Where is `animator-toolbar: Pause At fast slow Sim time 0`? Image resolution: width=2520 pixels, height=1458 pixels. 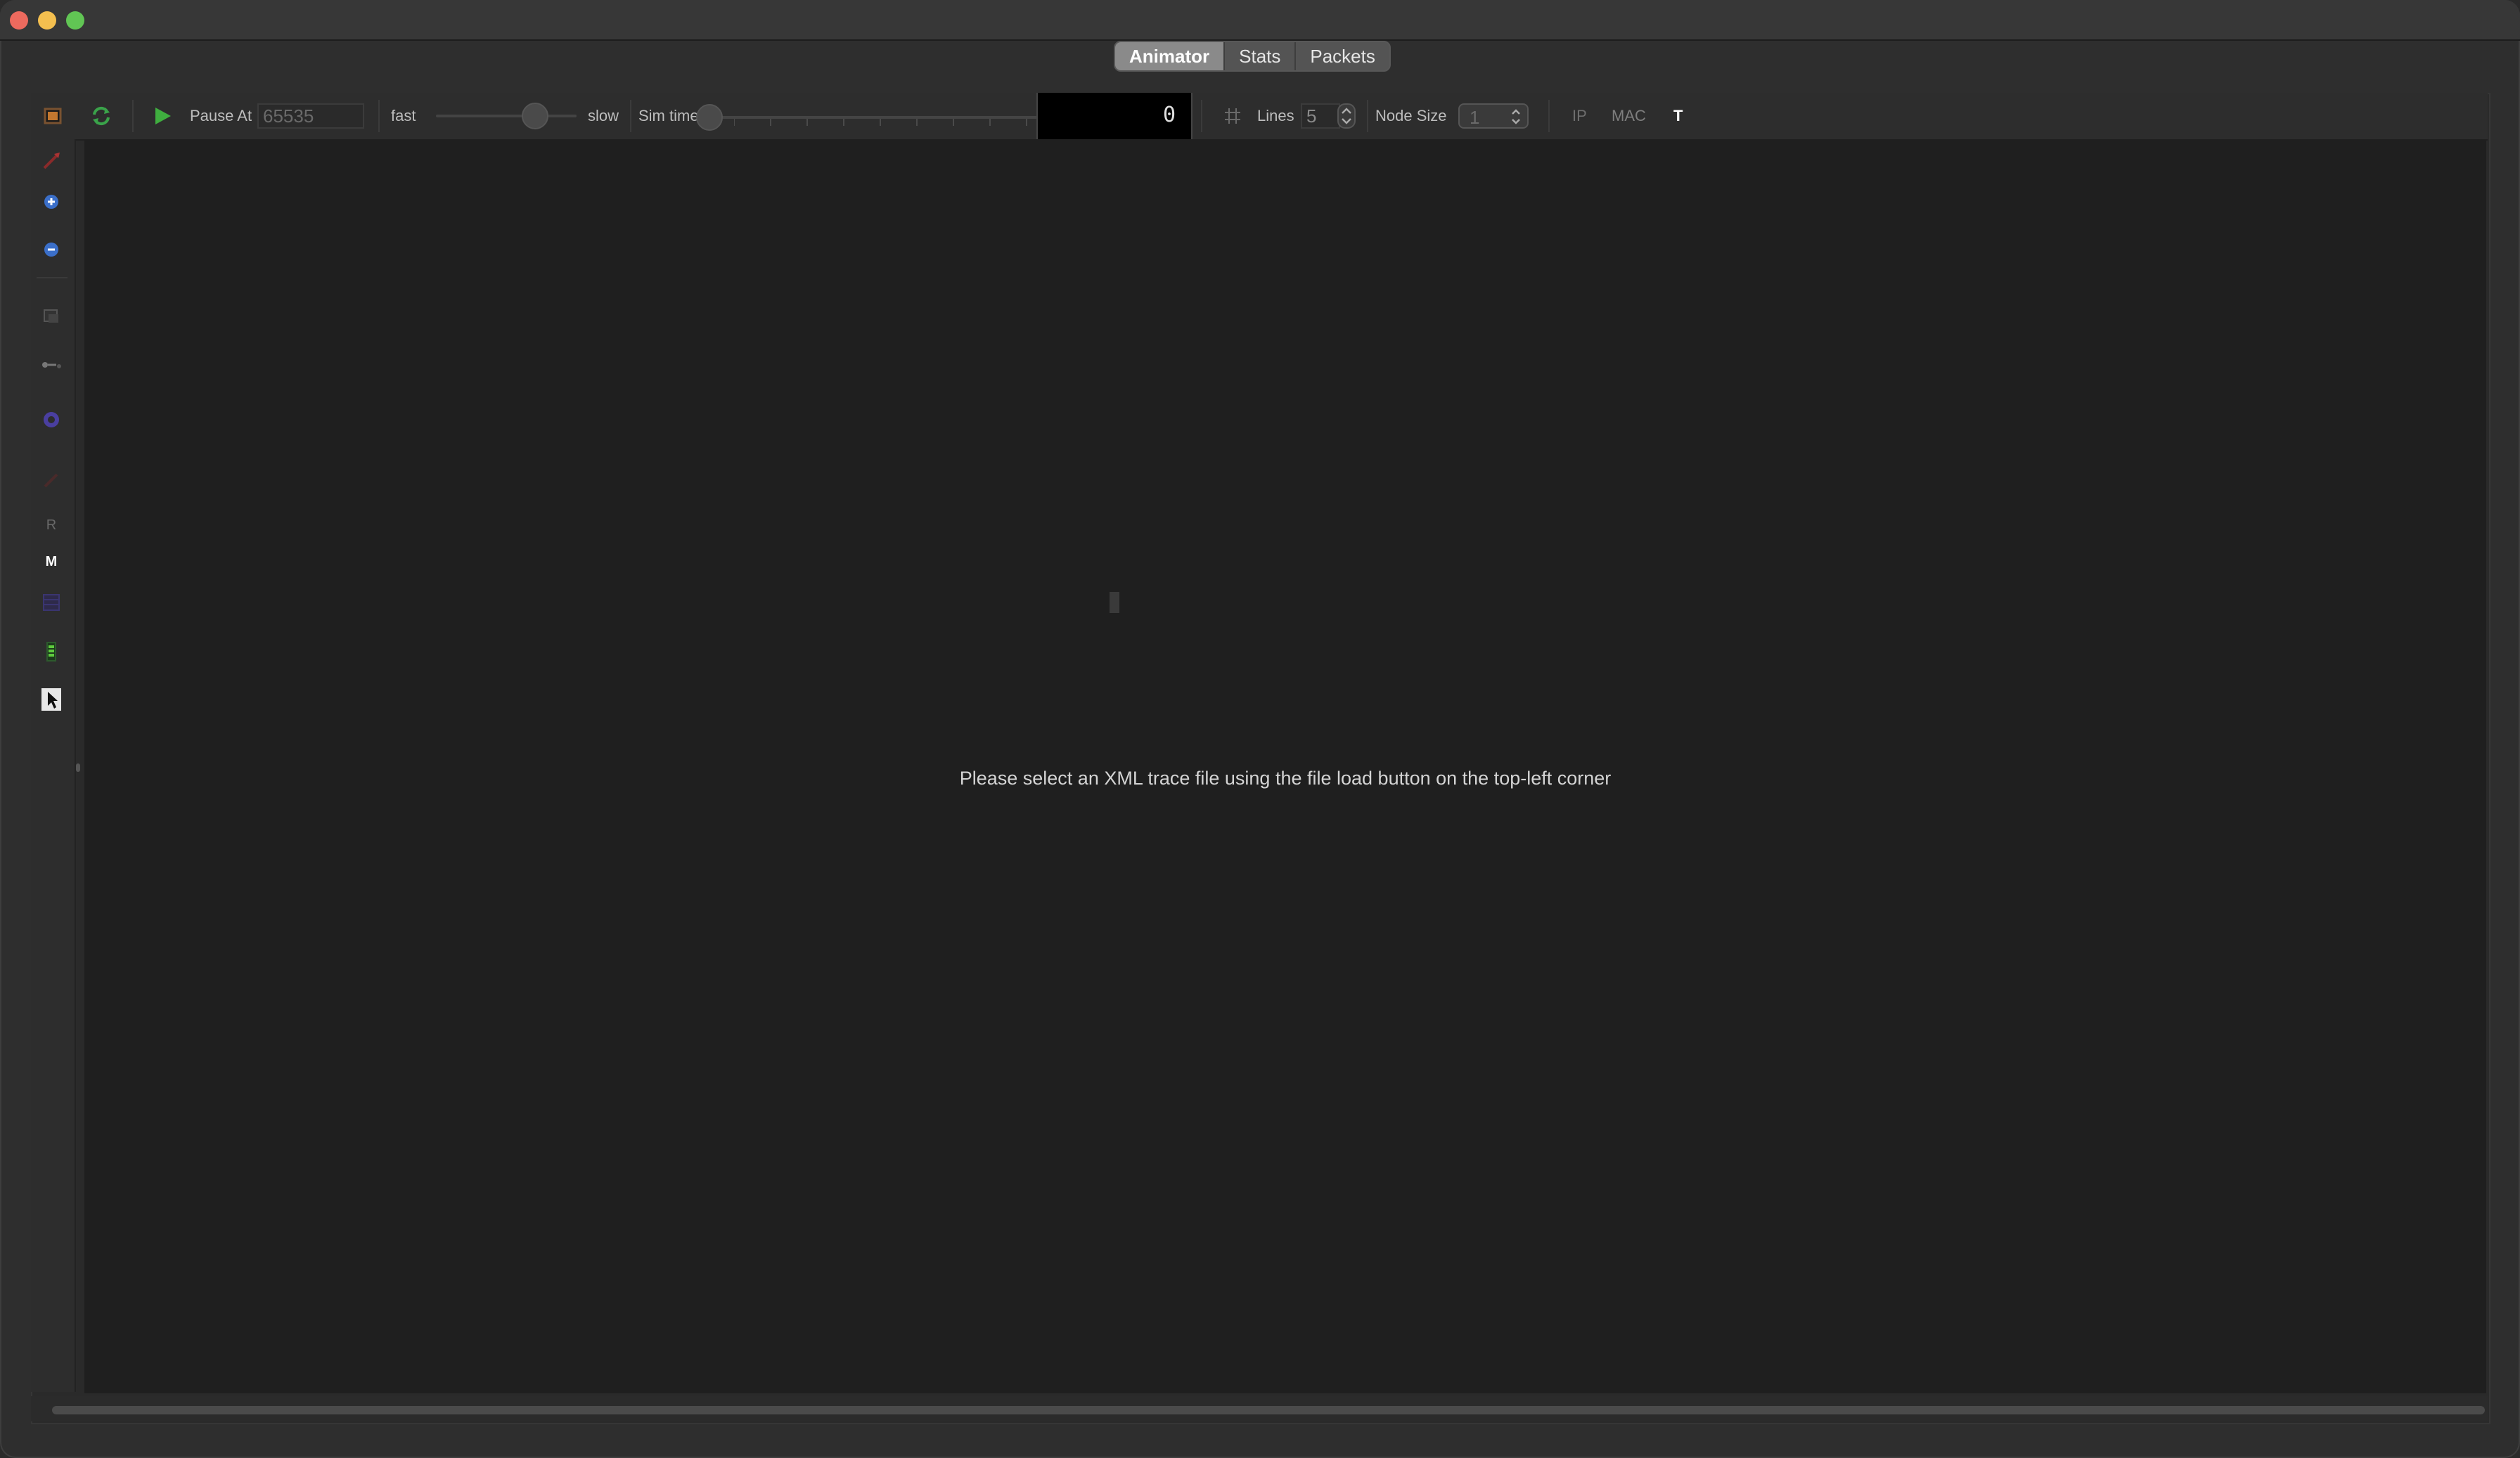
animator-toolbar: Pause At fast slow Sim time 0 is located at coordinates (1259, 117).